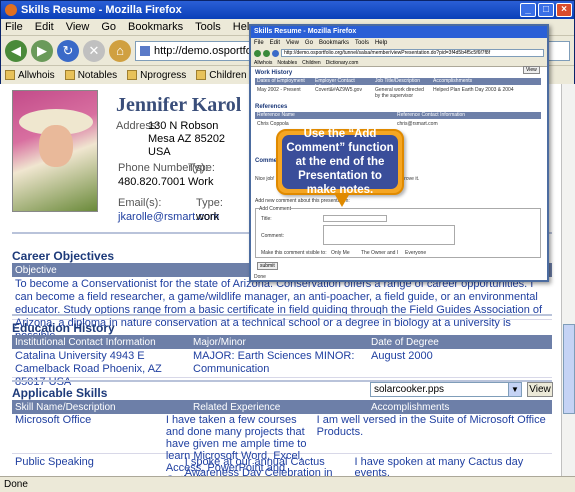  Describe the element at coordinates (30, 75) in the screenshot. I see `bookmark-allwhois: Allwhois` at that location.